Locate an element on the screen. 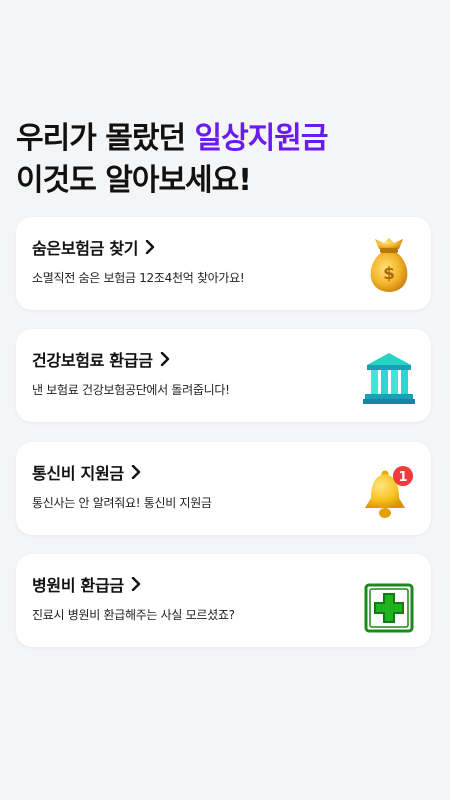 The height and width of the screenshot is (800, 450). card-title-text: 병원비 환급금 is located at coordinates (78, 585).